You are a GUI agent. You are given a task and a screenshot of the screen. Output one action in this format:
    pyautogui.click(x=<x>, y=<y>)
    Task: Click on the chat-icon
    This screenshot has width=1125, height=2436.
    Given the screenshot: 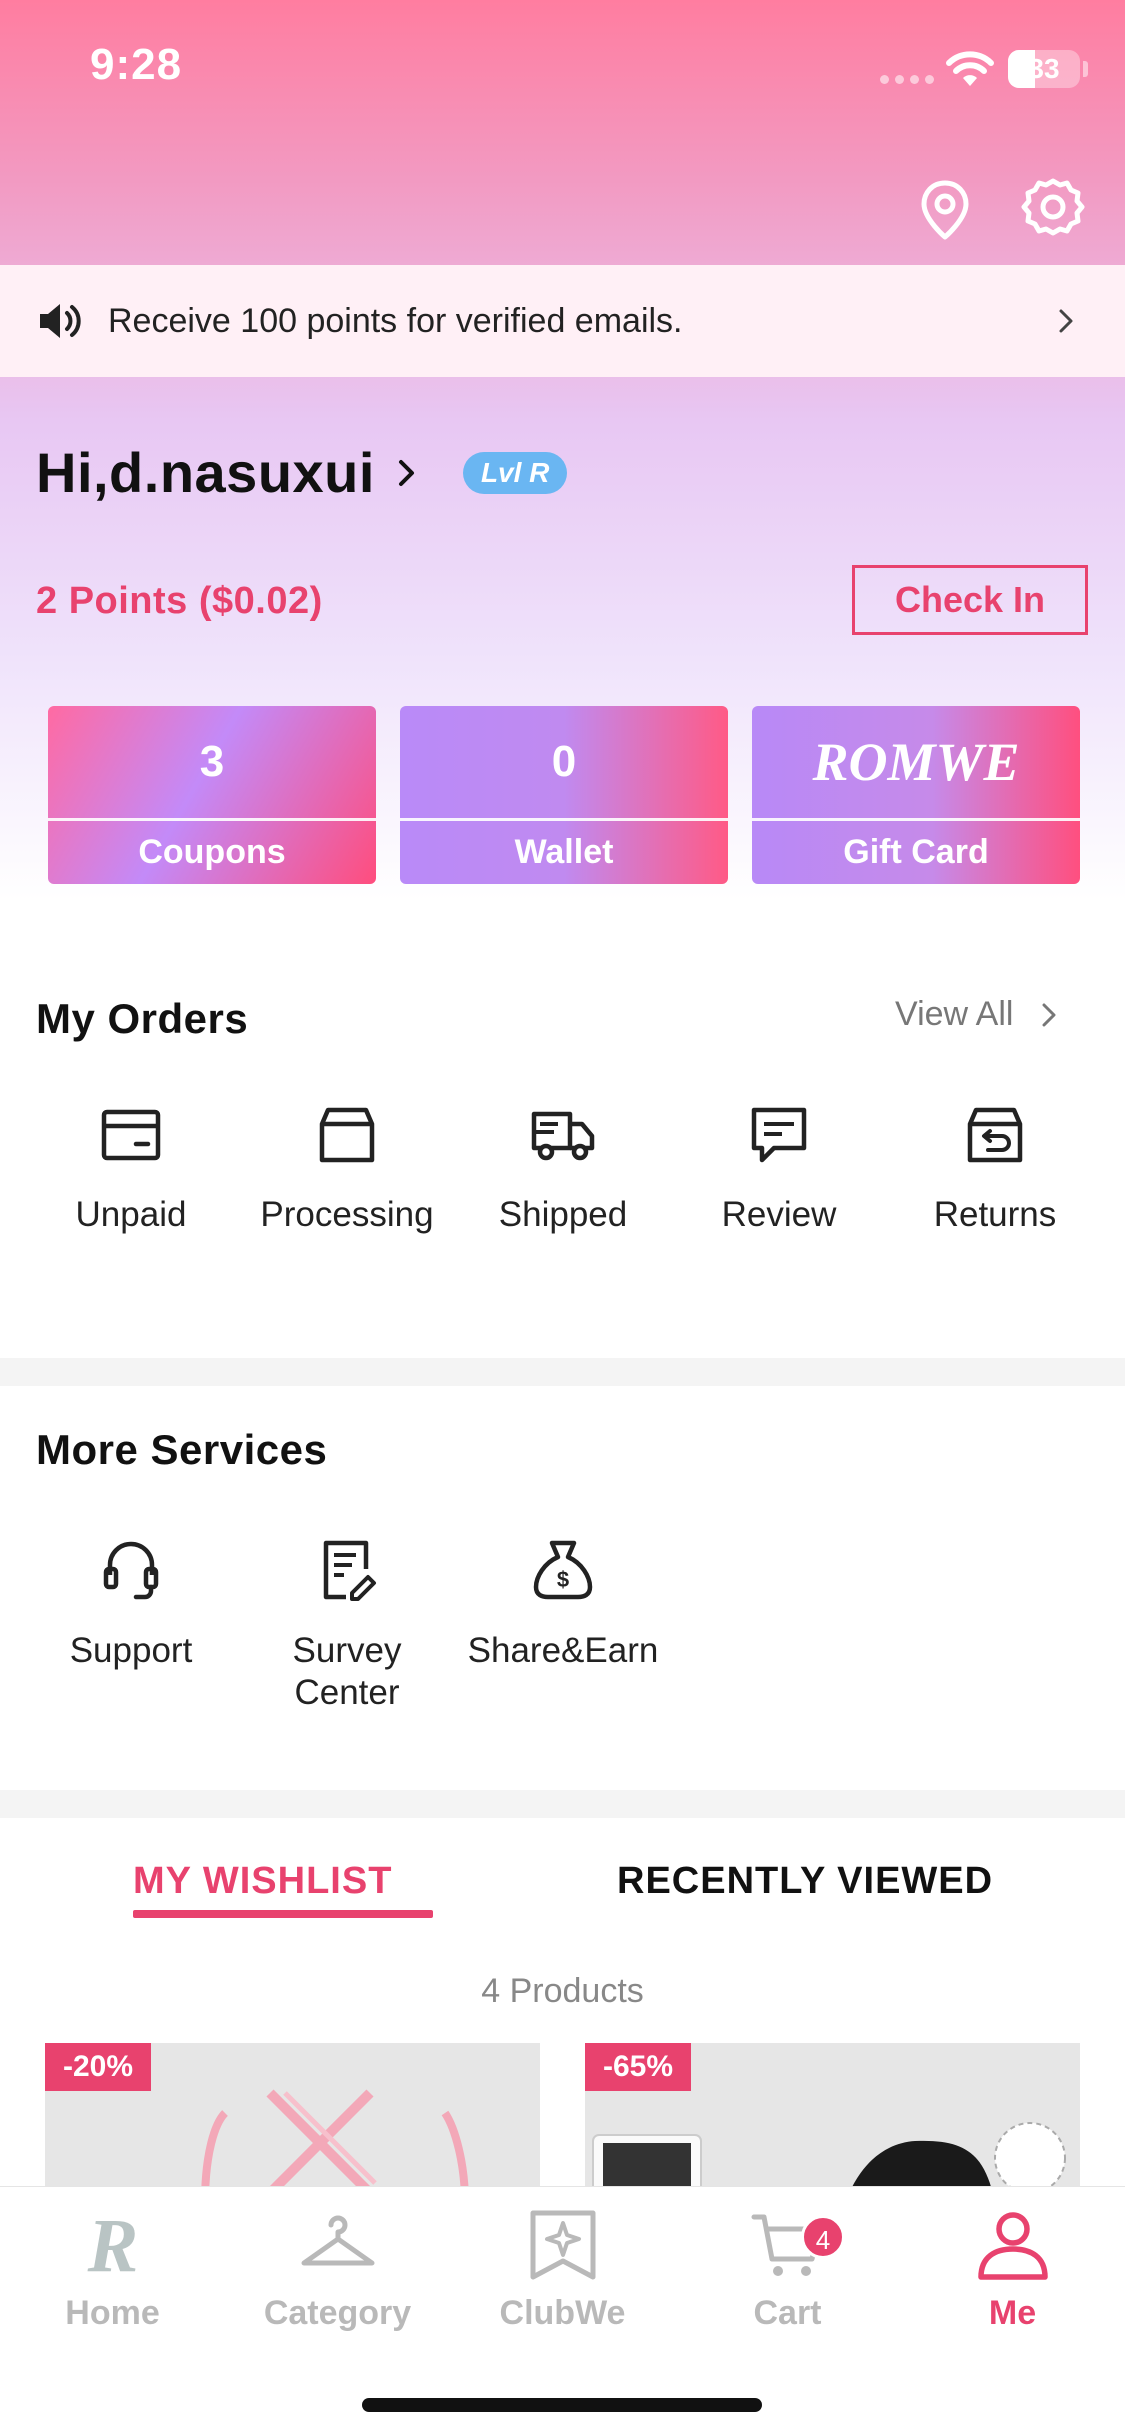 What is the action you would take?
    pyautogui.click(x=779, y=1135)
    